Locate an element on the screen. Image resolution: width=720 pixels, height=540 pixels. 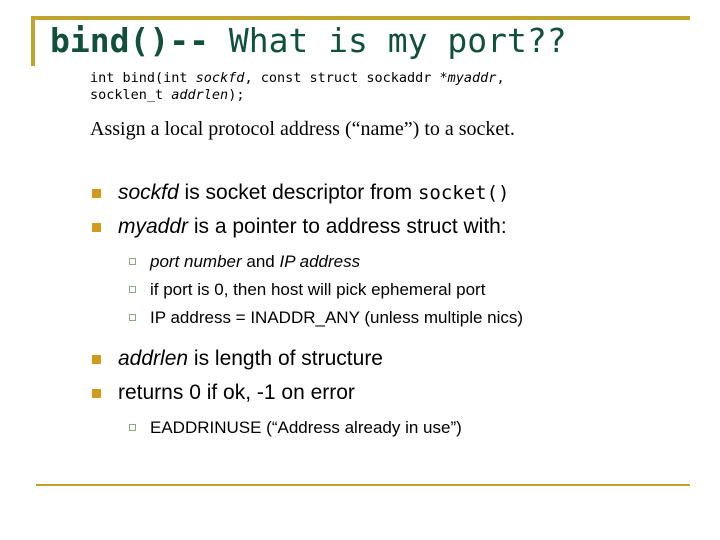
bullet-text: returns 0 if ok, -1 on error is located at coordinates (236, 392).